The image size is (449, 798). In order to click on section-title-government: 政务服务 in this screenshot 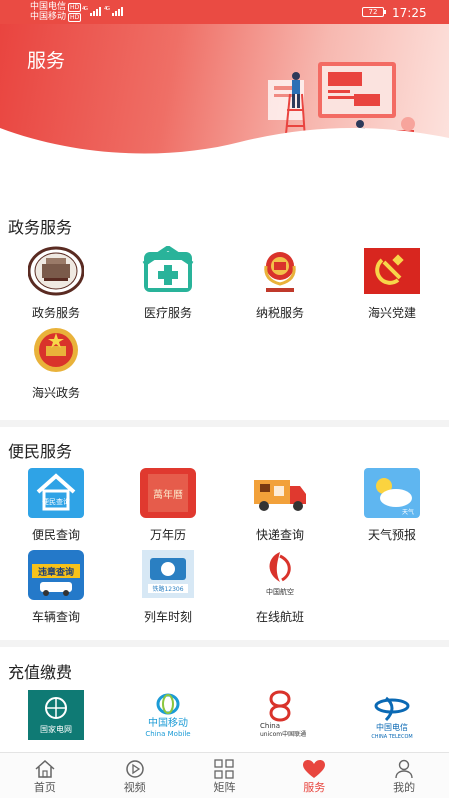, I will do `click(40, 227)`.